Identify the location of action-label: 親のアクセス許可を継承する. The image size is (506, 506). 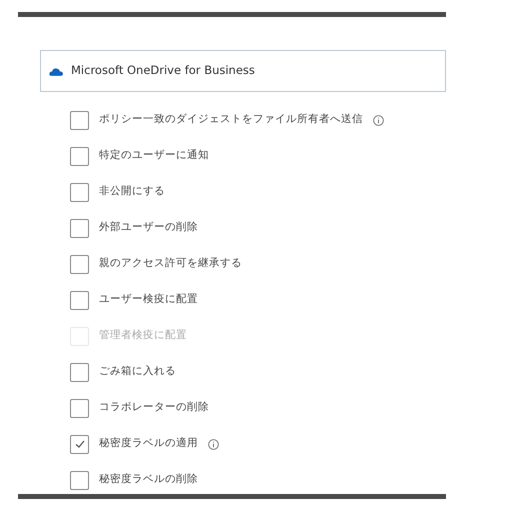
(170, 264).